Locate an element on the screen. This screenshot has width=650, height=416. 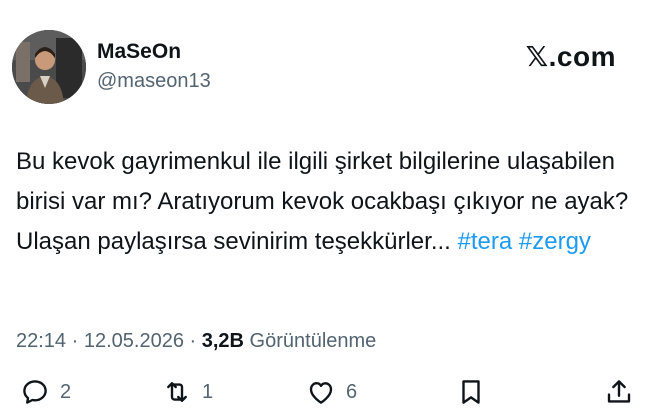
brand-domain: .com is located at coordinates (582, 56).